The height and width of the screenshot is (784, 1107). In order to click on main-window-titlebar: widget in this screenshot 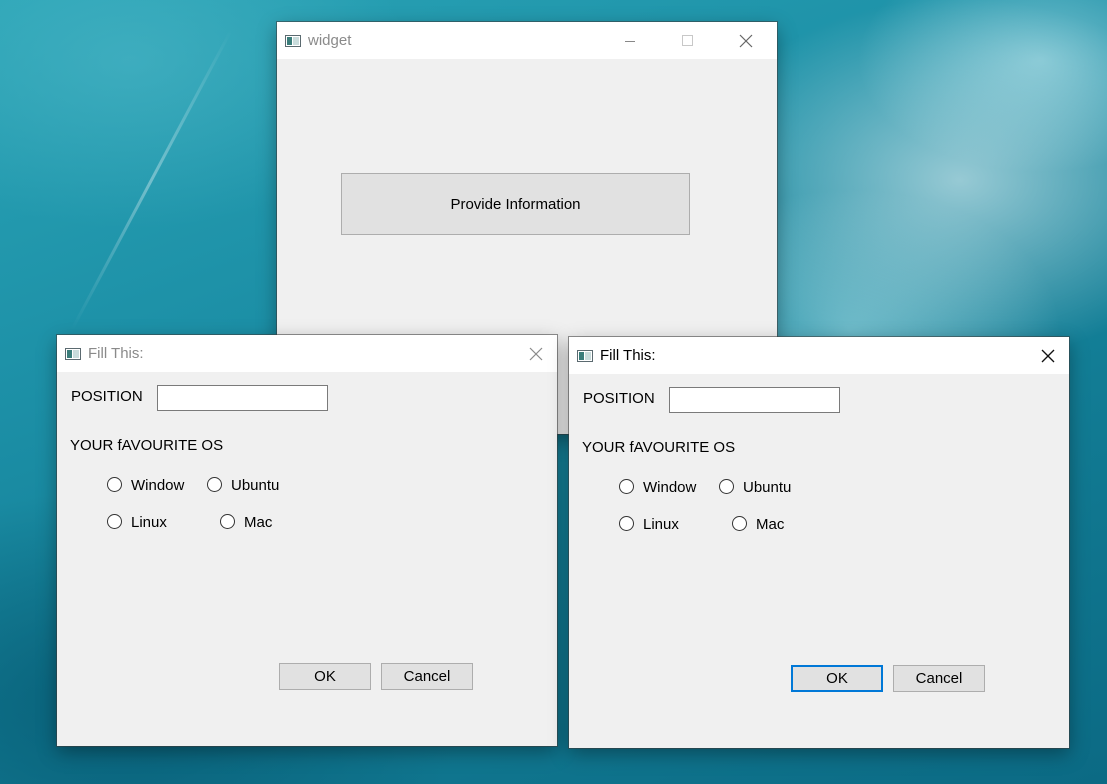, I will do `click(527, 40)`.